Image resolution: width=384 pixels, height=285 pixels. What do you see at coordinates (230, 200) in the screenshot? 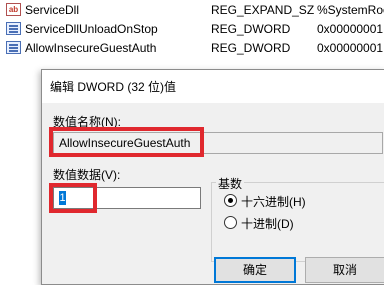
I see `hex-radio` at bounding box center [230, 200].